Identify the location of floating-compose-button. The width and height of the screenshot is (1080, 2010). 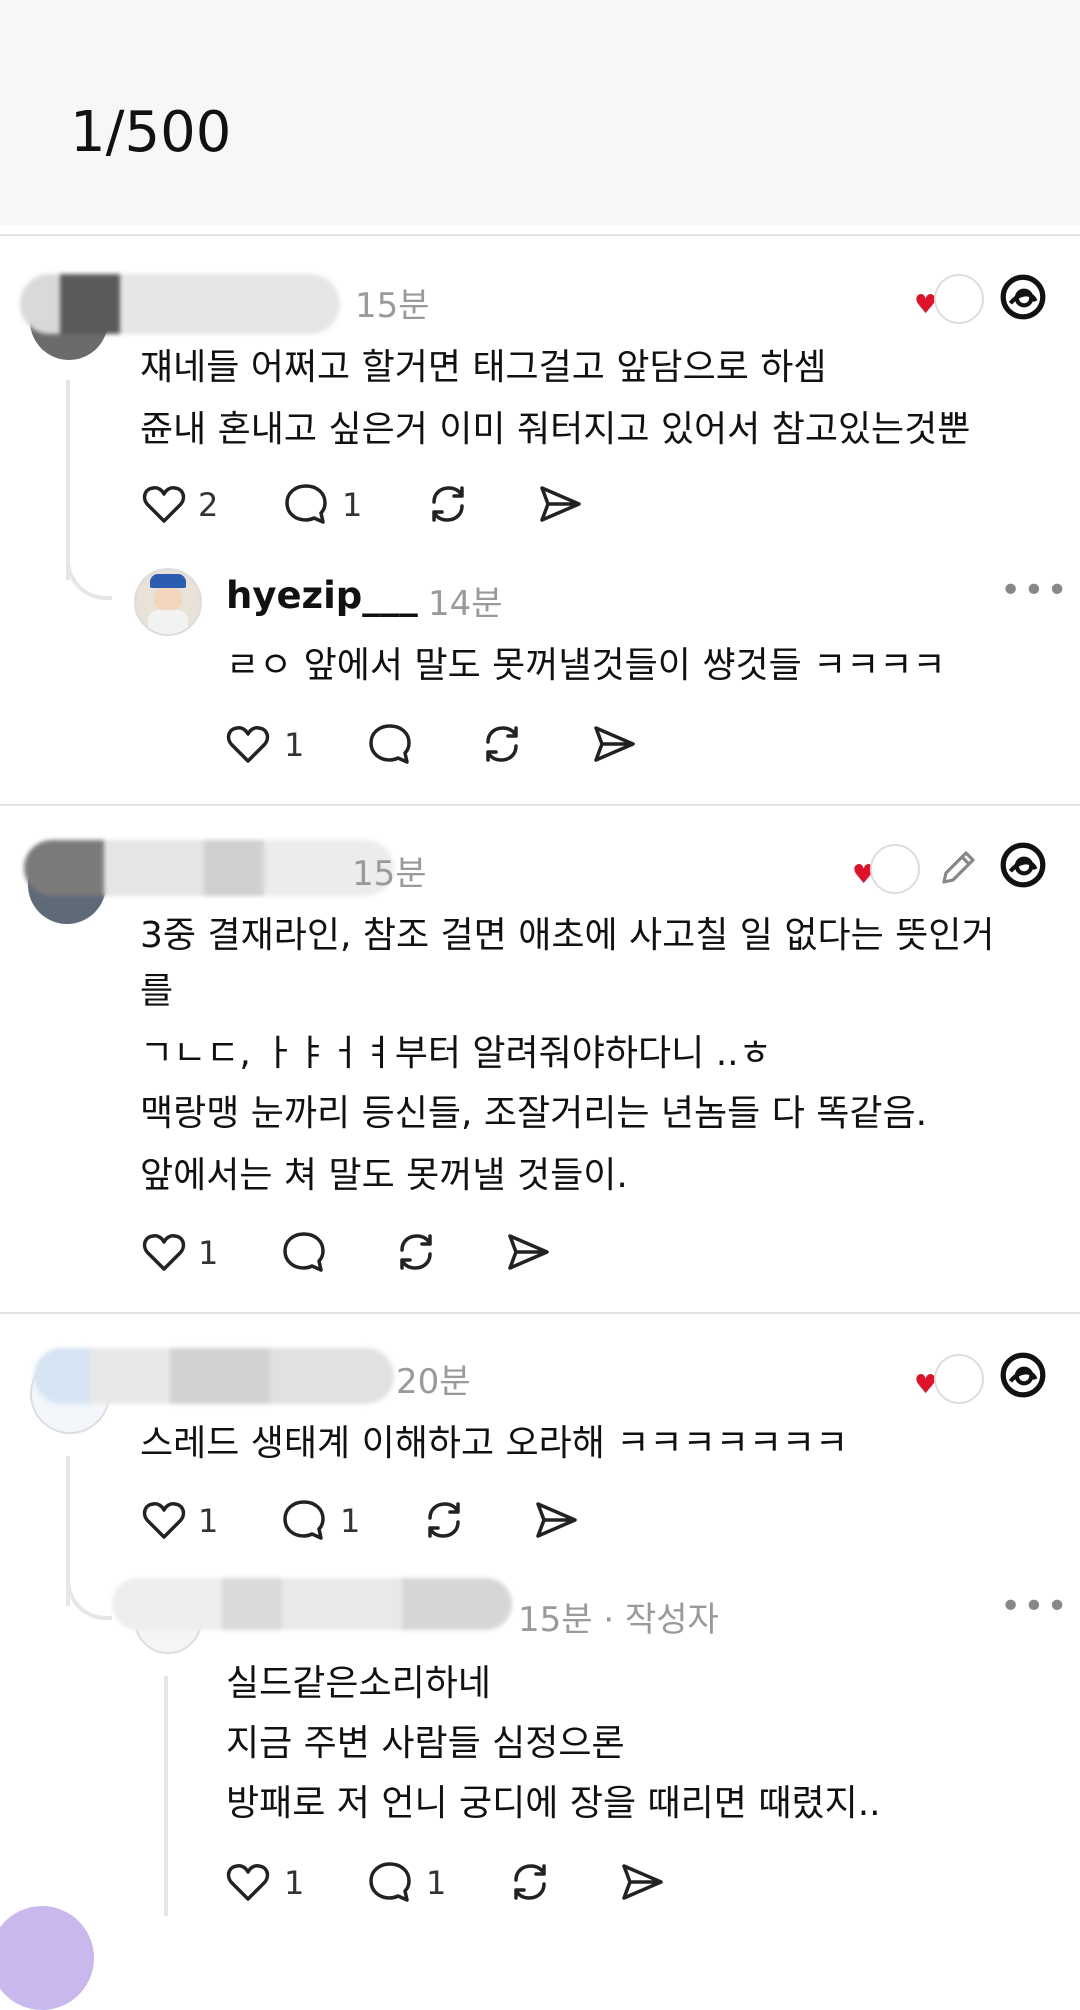
(47, 1958).